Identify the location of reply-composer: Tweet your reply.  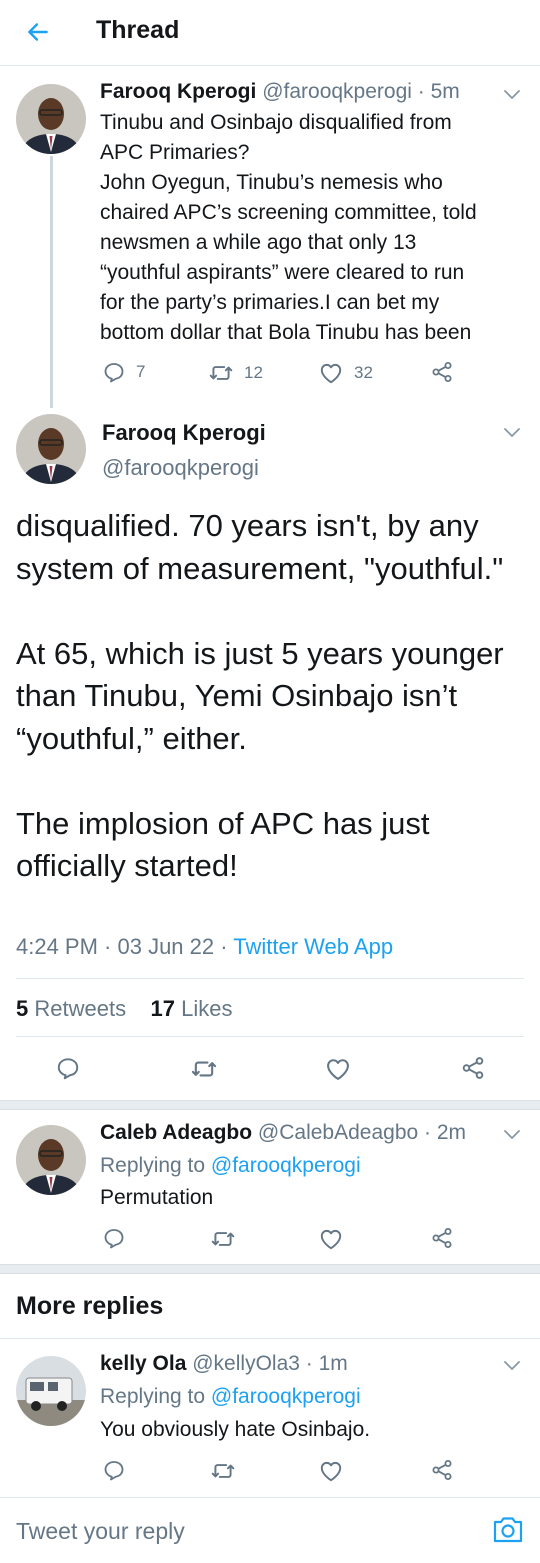
(270, 1530).